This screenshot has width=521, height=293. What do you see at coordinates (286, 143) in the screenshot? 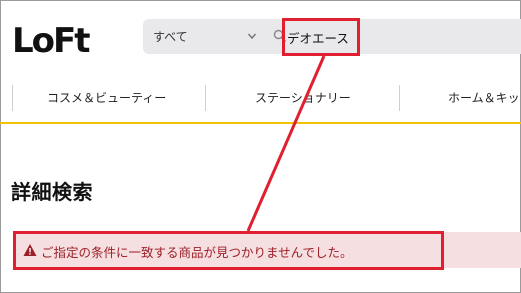
I see `annotation-connector-line` at bounding box center [286, 143].